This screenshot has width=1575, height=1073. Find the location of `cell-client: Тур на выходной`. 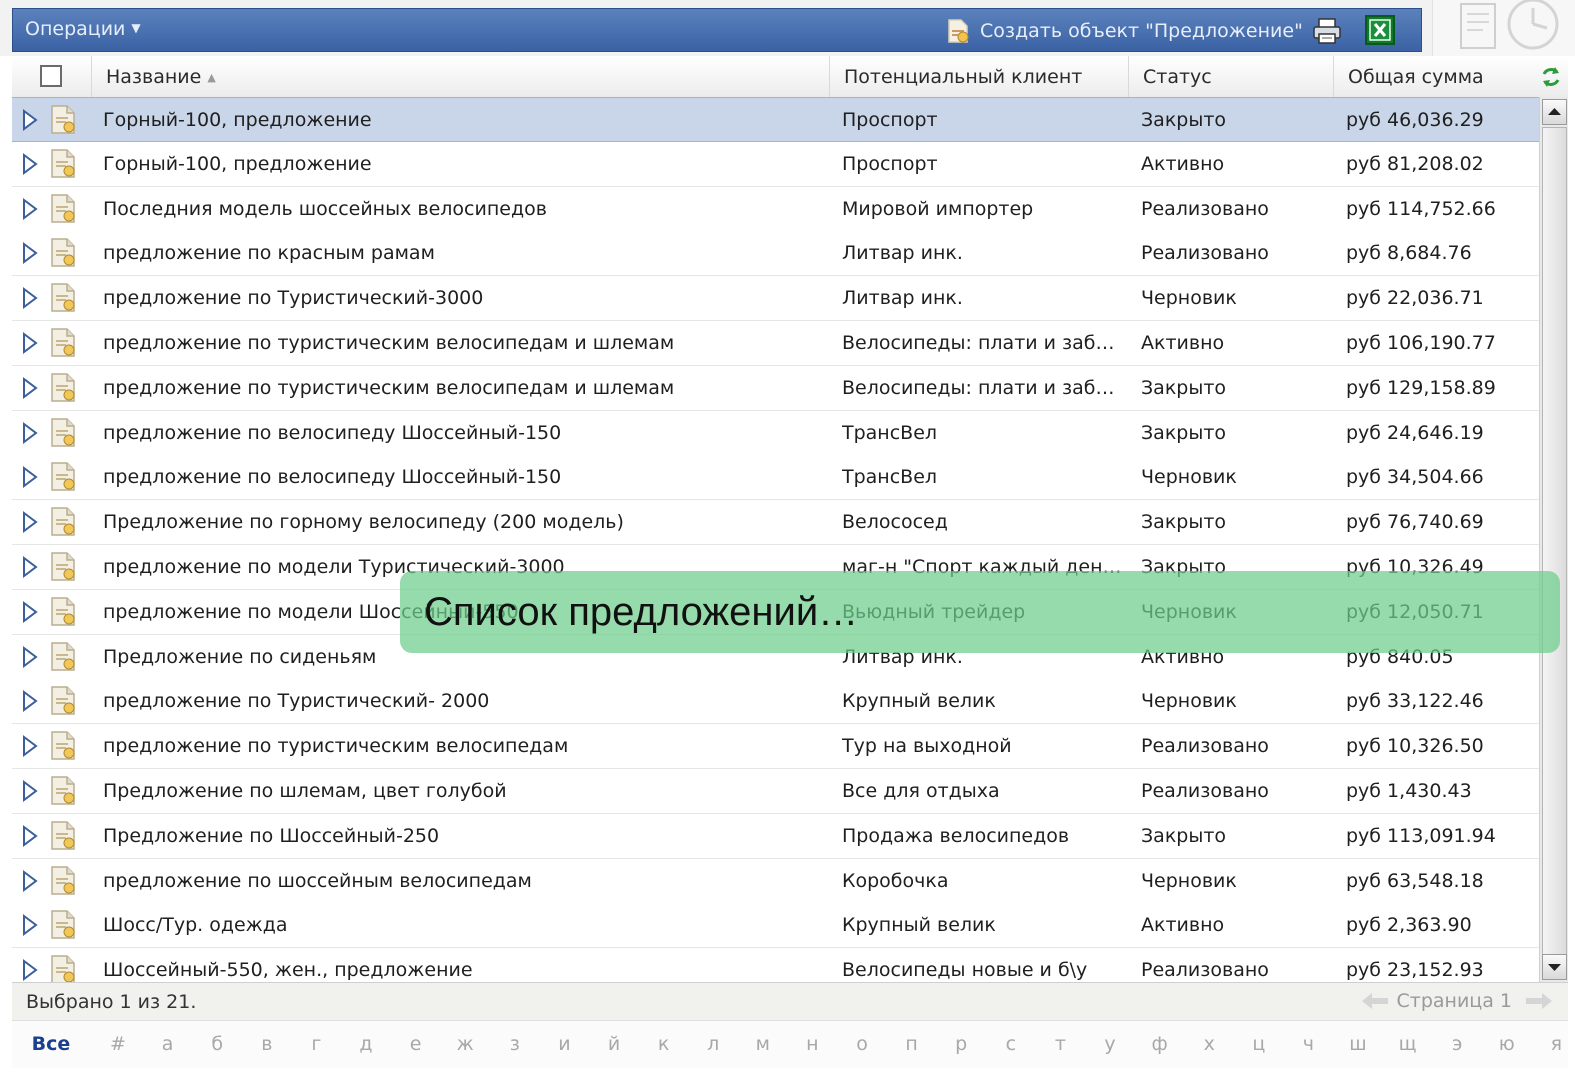

cell-client: Тур на выходной is located at coordinates (982, 746).